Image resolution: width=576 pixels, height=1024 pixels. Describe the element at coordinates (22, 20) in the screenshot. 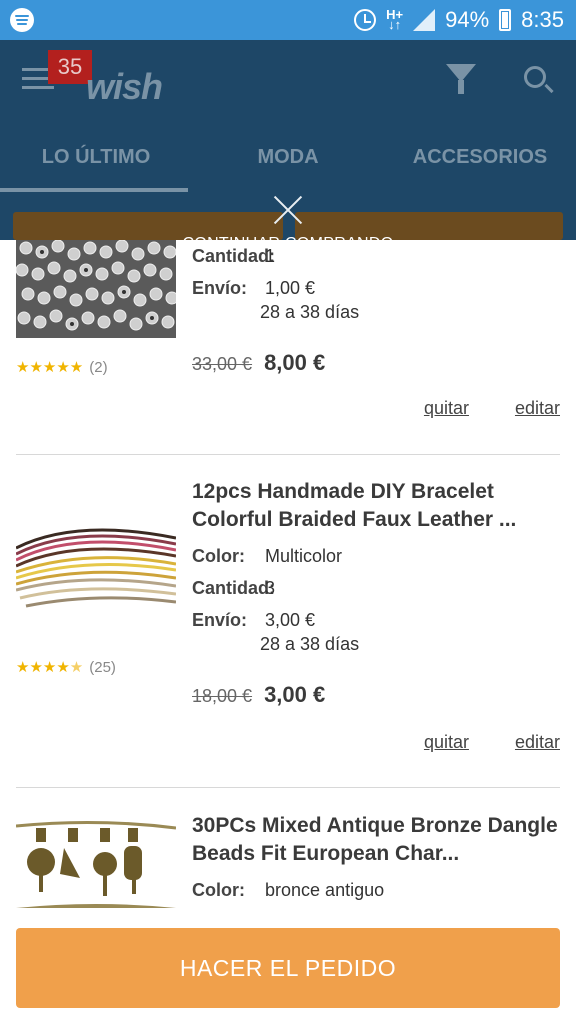

I see `spotify-icon` at that location.